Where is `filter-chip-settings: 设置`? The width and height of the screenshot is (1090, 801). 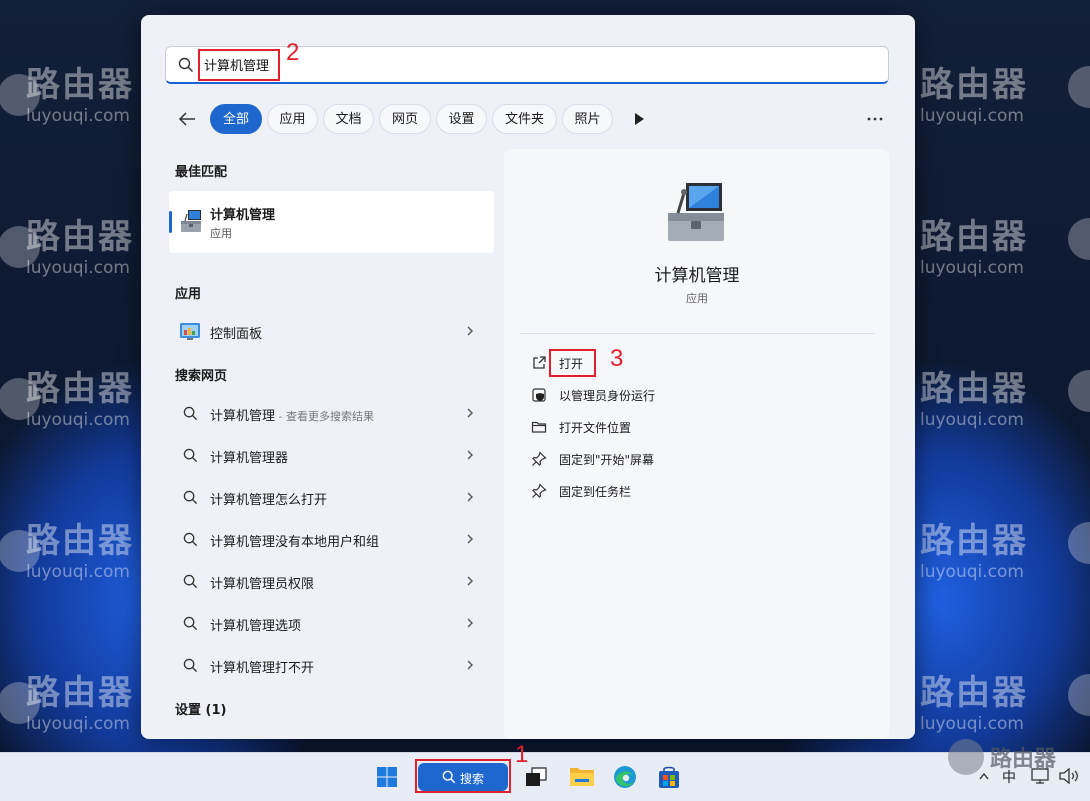 filter-chip-settings: 设置 is located at coordinates (461, 119).